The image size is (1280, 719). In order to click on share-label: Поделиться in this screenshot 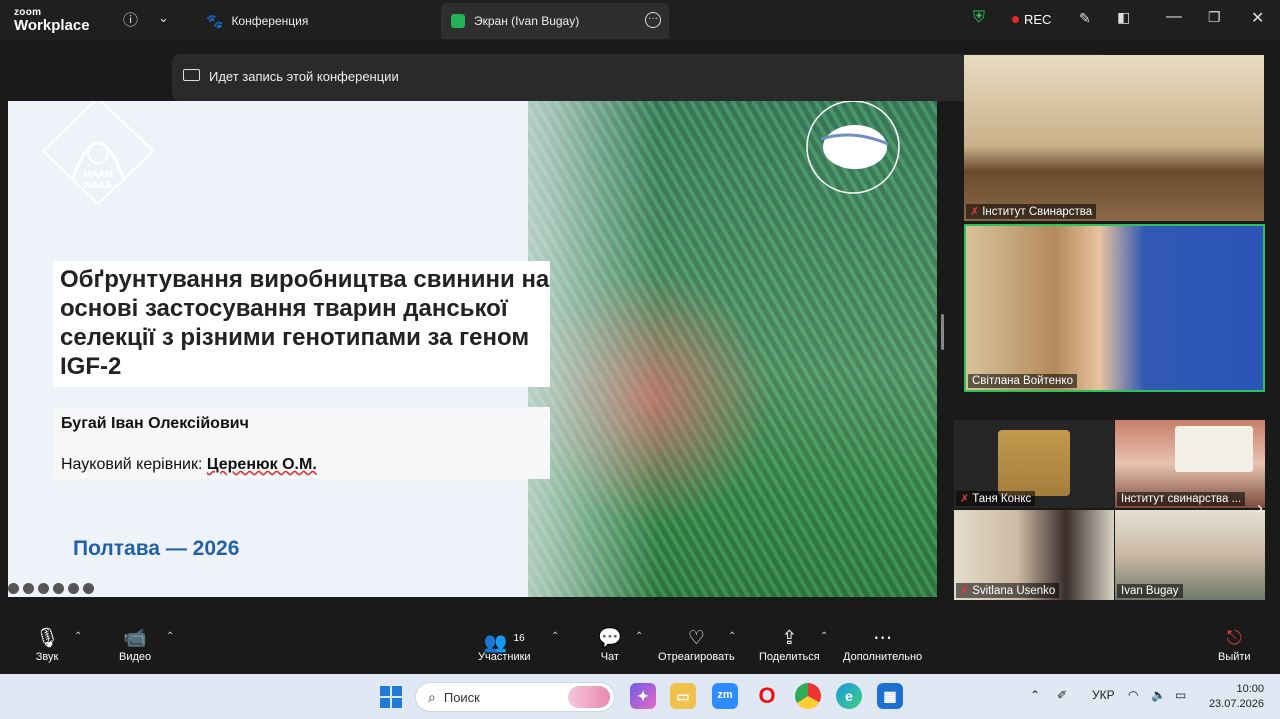, I will do `click(789, 657)`.